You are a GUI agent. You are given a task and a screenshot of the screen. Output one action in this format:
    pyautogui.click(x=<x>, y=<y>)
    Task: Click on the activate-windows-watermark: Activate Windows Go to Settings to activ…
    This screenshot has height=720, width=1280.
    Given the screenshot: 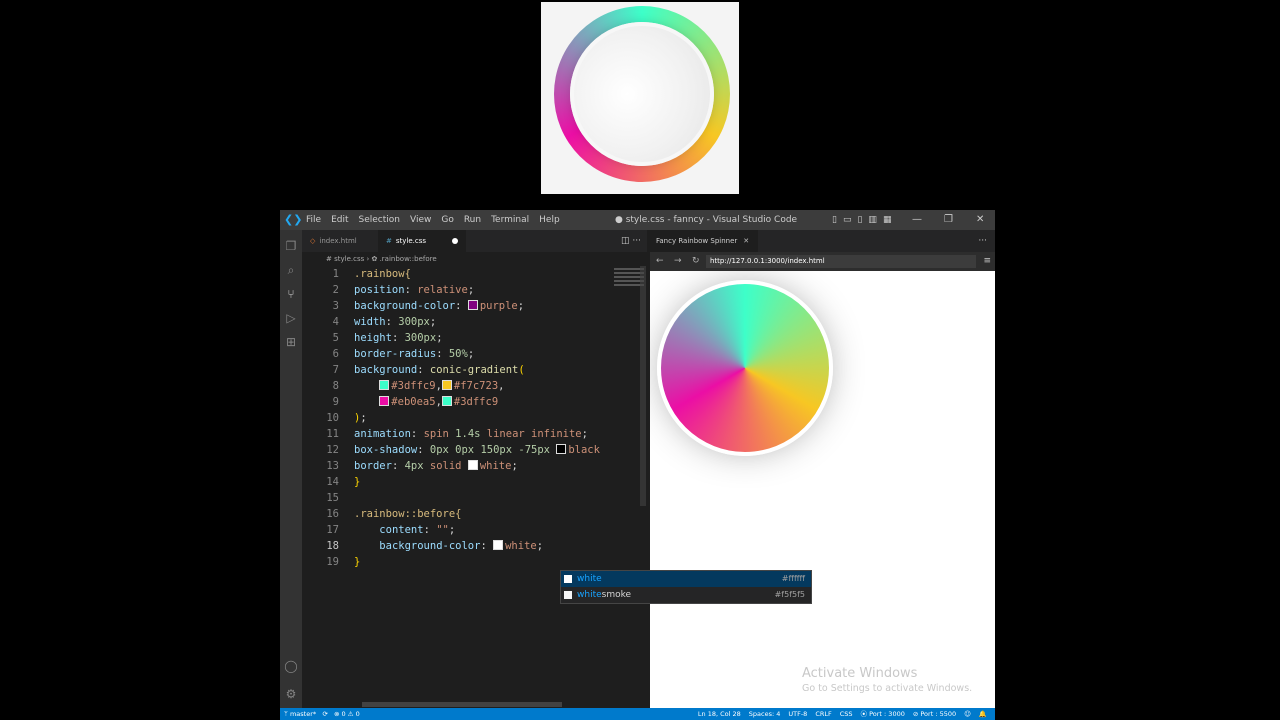 What is the action you would take?
    pyautogui.click(x=887, y=680)
    